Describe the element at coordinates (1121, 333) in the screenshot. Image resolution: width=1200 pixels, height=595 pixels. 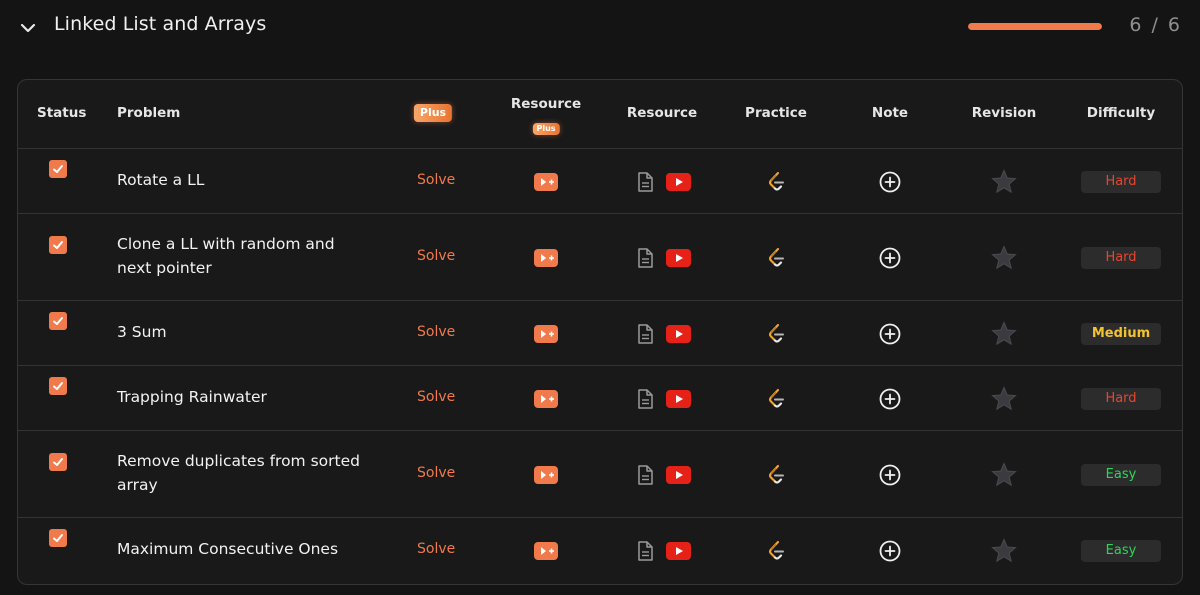
I see `difficulty-badge: Medium` at that location.